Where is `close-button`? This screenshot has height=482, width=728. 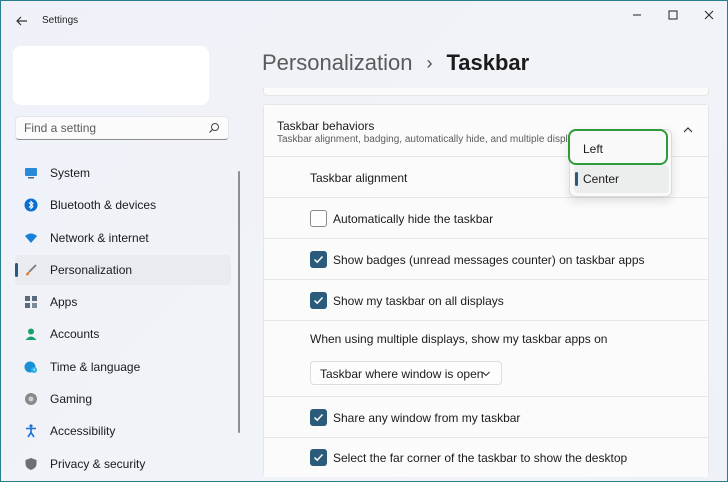 close-button is located at coordinates (709, 15).